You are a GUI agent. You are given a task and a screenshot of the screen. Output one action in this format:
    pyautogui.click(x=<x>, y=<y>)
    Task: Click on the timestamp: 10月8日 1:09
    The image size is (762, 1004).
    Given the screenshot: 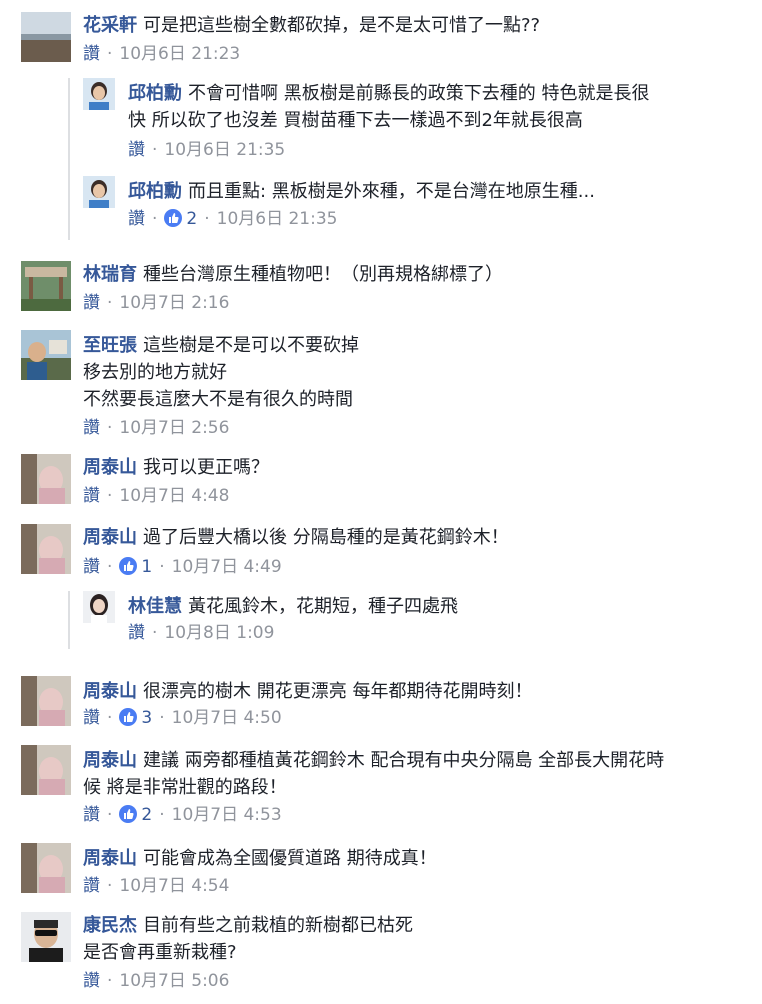 What is the action you would take?
    pyautogui.click(x=219, y=633)
    